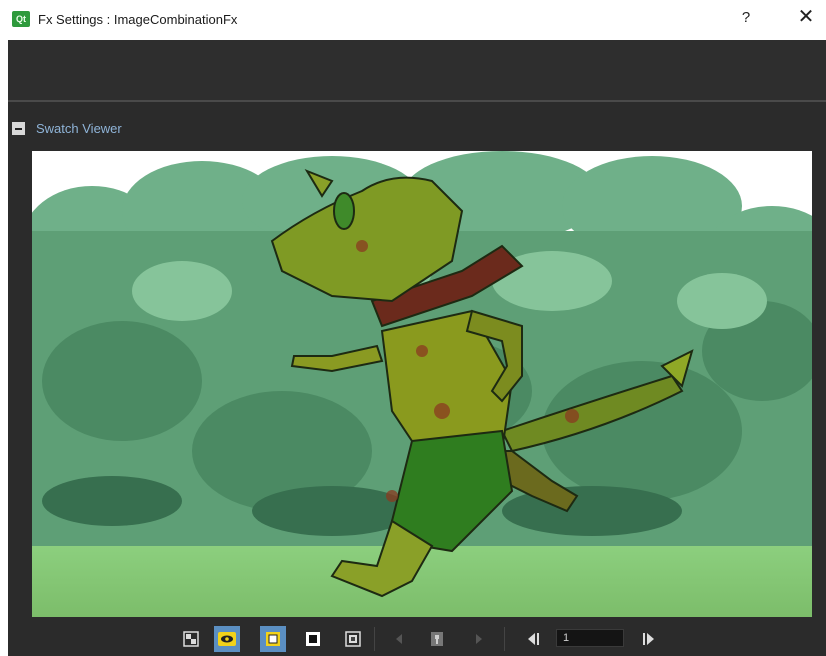  I want to click on black-background-icon, so click(313, 639).